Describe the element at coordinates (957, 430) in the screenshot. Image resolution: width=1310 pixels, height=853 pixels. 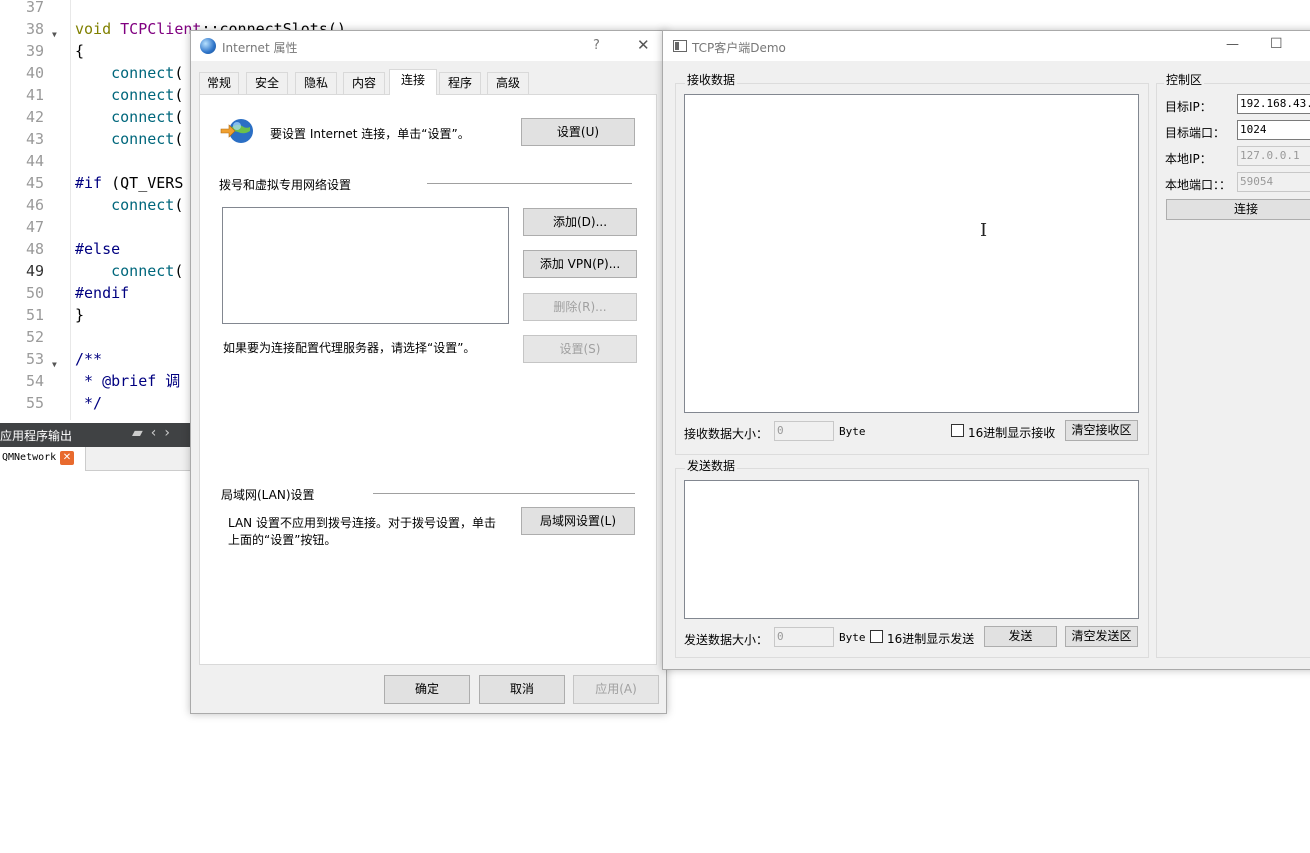
I see `hex-receive-checkbox` at that location.